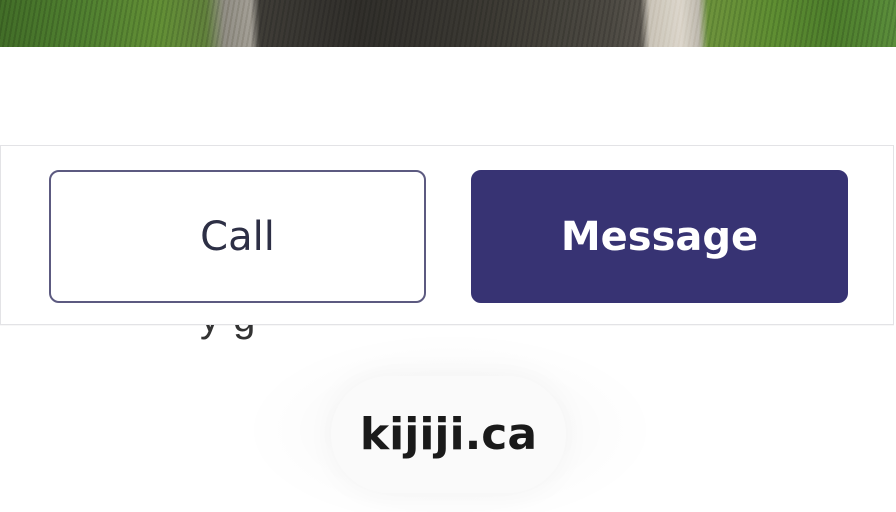  I want to click on call-button: Call, so click(237, 236).